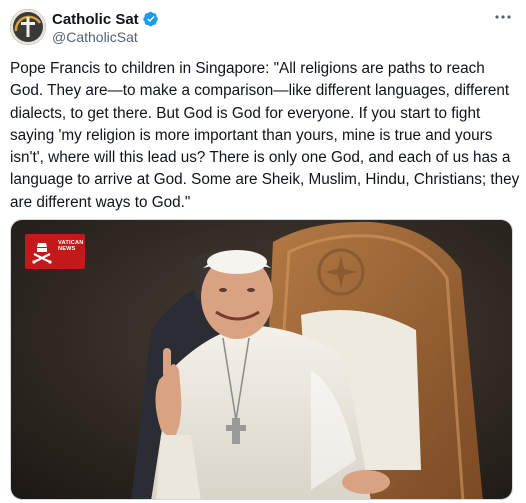 The image size is (526, 503). I want to click on vatican-news-text: VATICAN NEWS, so click(71, 246).